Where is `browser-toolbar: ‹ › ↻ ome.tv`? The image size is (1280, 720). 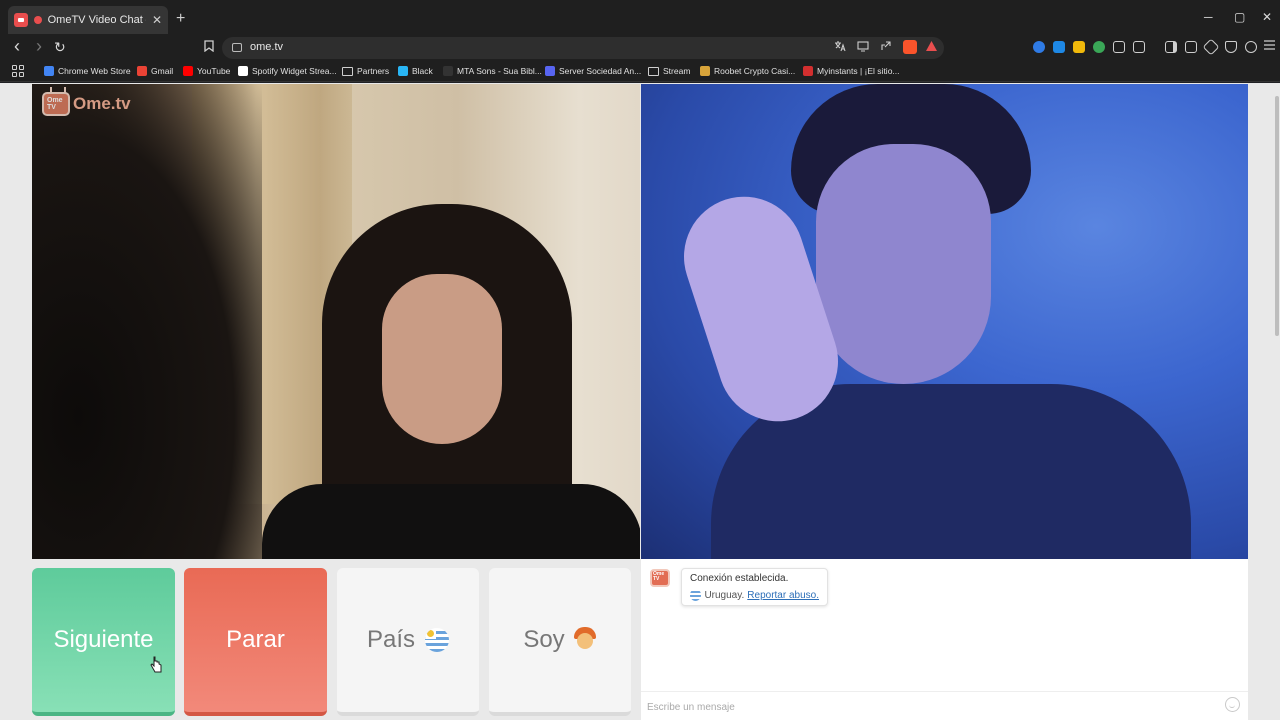
browser-toolbar: ‹ › ↻ ome.tv is located at coordinates (640, 48).